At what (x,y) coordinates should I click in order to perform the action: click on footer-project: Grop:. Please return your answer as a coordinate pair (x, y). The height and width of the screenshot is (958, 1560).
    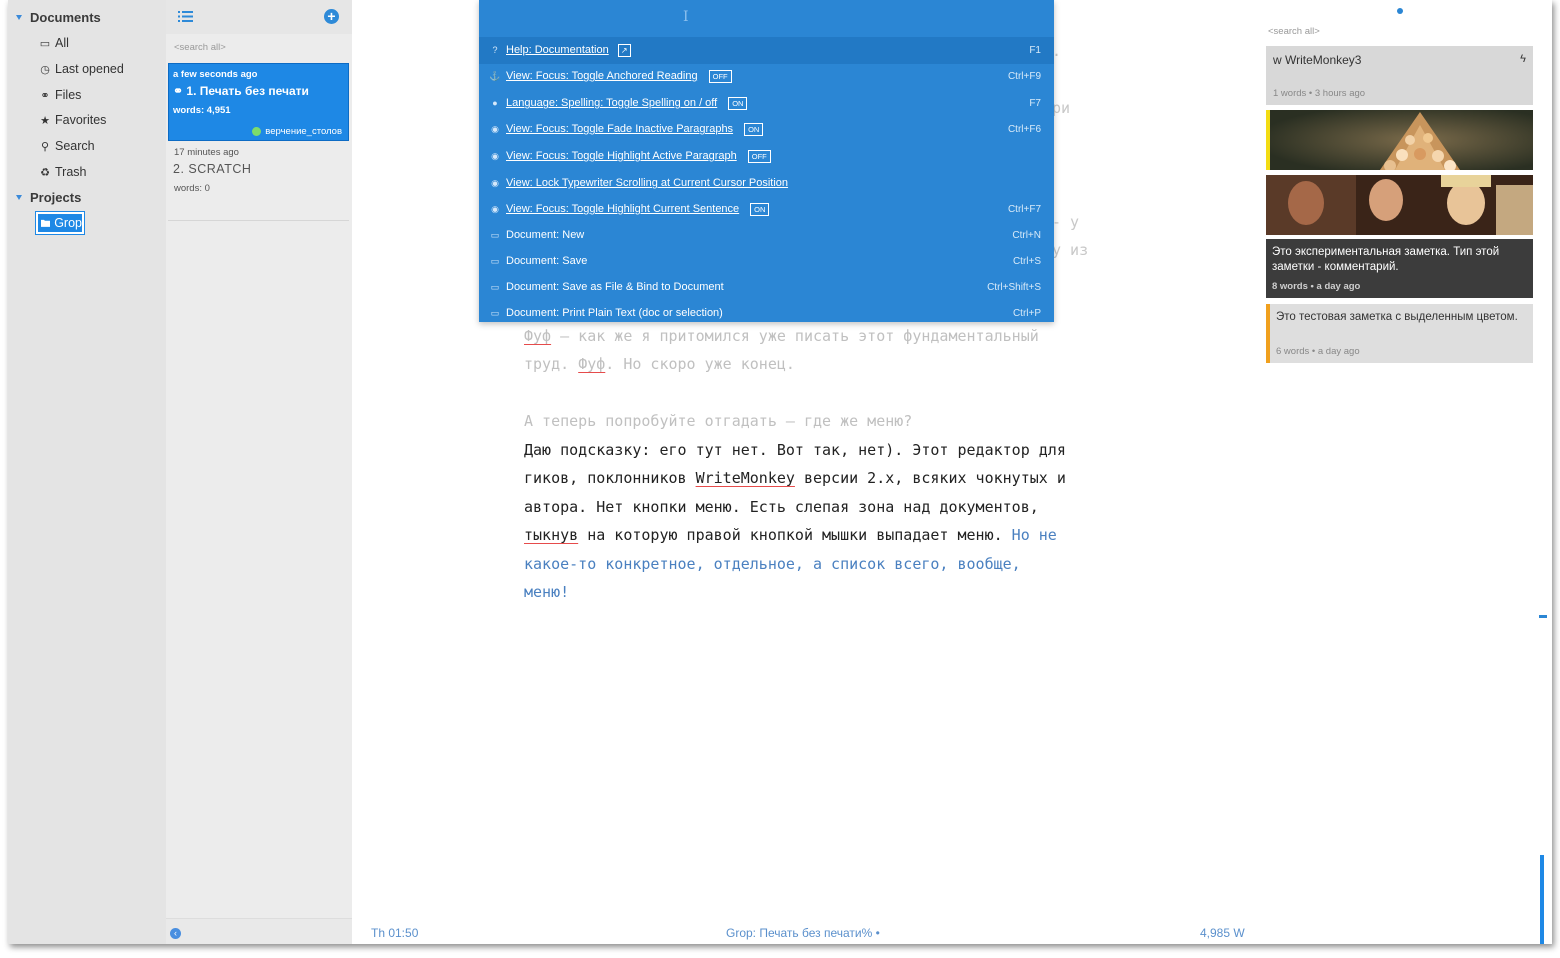
    Looking at the image, I should click on (741, 933).